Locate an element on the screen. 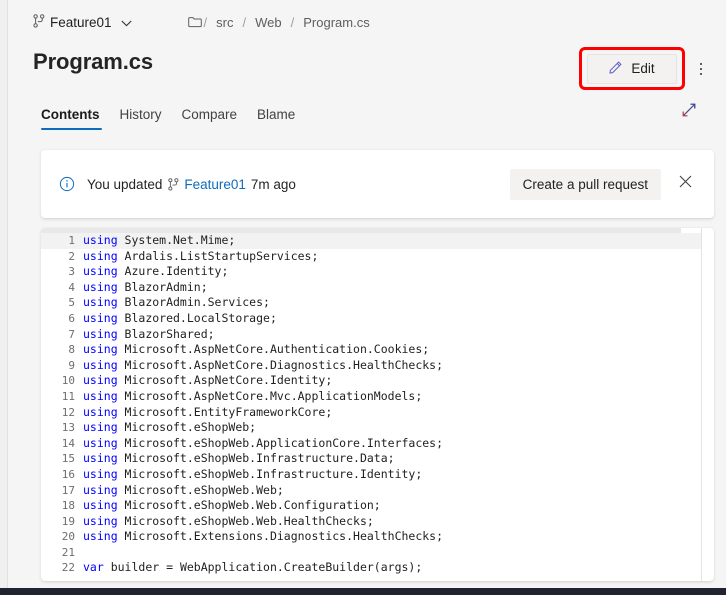 The height and width of the screenshot is (595, 726). line-number: 15 is located at coordinates (68, 459).